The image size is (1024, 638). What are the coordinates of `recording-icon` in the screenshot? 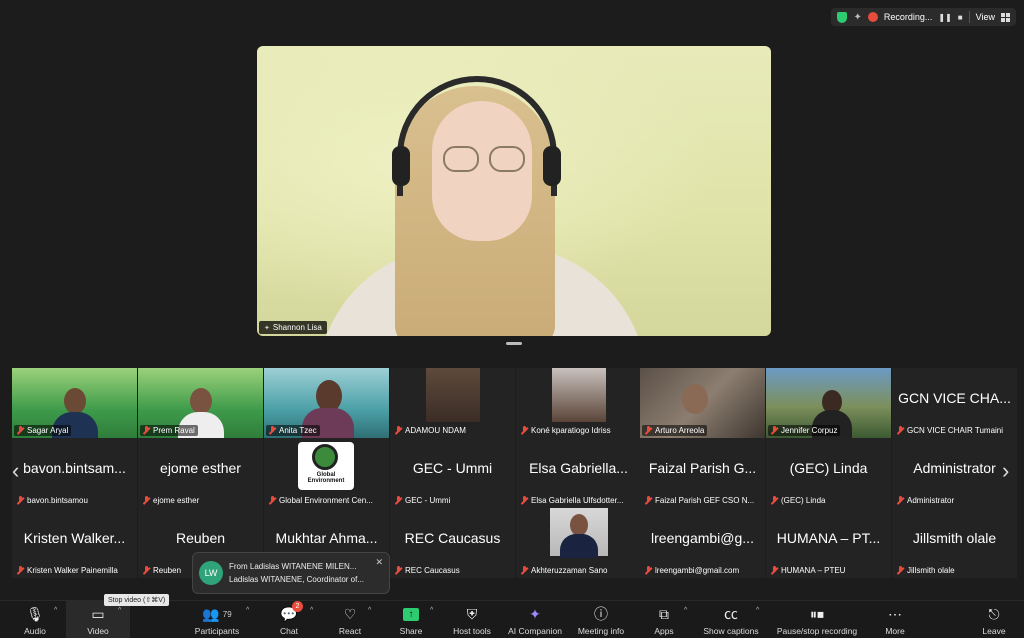 It's located at (872, 17).